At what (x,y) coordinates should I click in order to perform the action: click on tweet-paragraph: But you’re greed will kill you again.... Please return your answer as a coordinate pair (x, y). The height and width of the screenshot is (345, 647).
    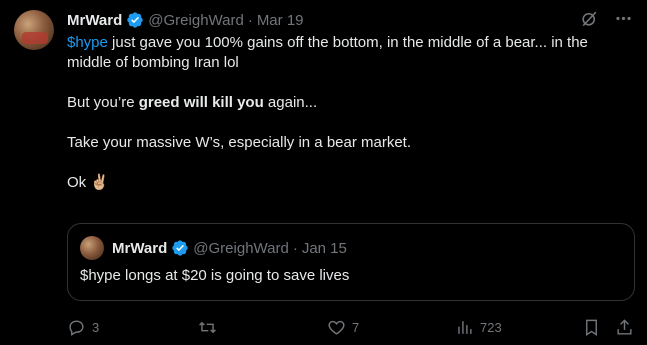
    Looking at the image, I should click on (347, 103).